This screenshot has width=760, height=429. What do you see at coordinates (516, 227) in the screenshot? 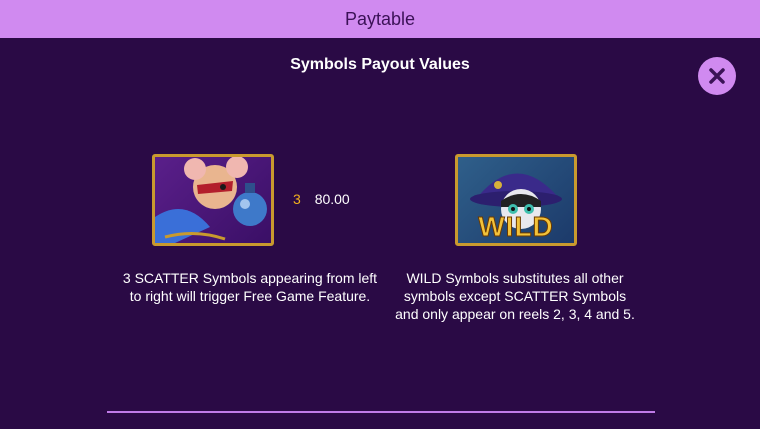
I see `wild-badge: WILD` at bounding box center [516, 227].